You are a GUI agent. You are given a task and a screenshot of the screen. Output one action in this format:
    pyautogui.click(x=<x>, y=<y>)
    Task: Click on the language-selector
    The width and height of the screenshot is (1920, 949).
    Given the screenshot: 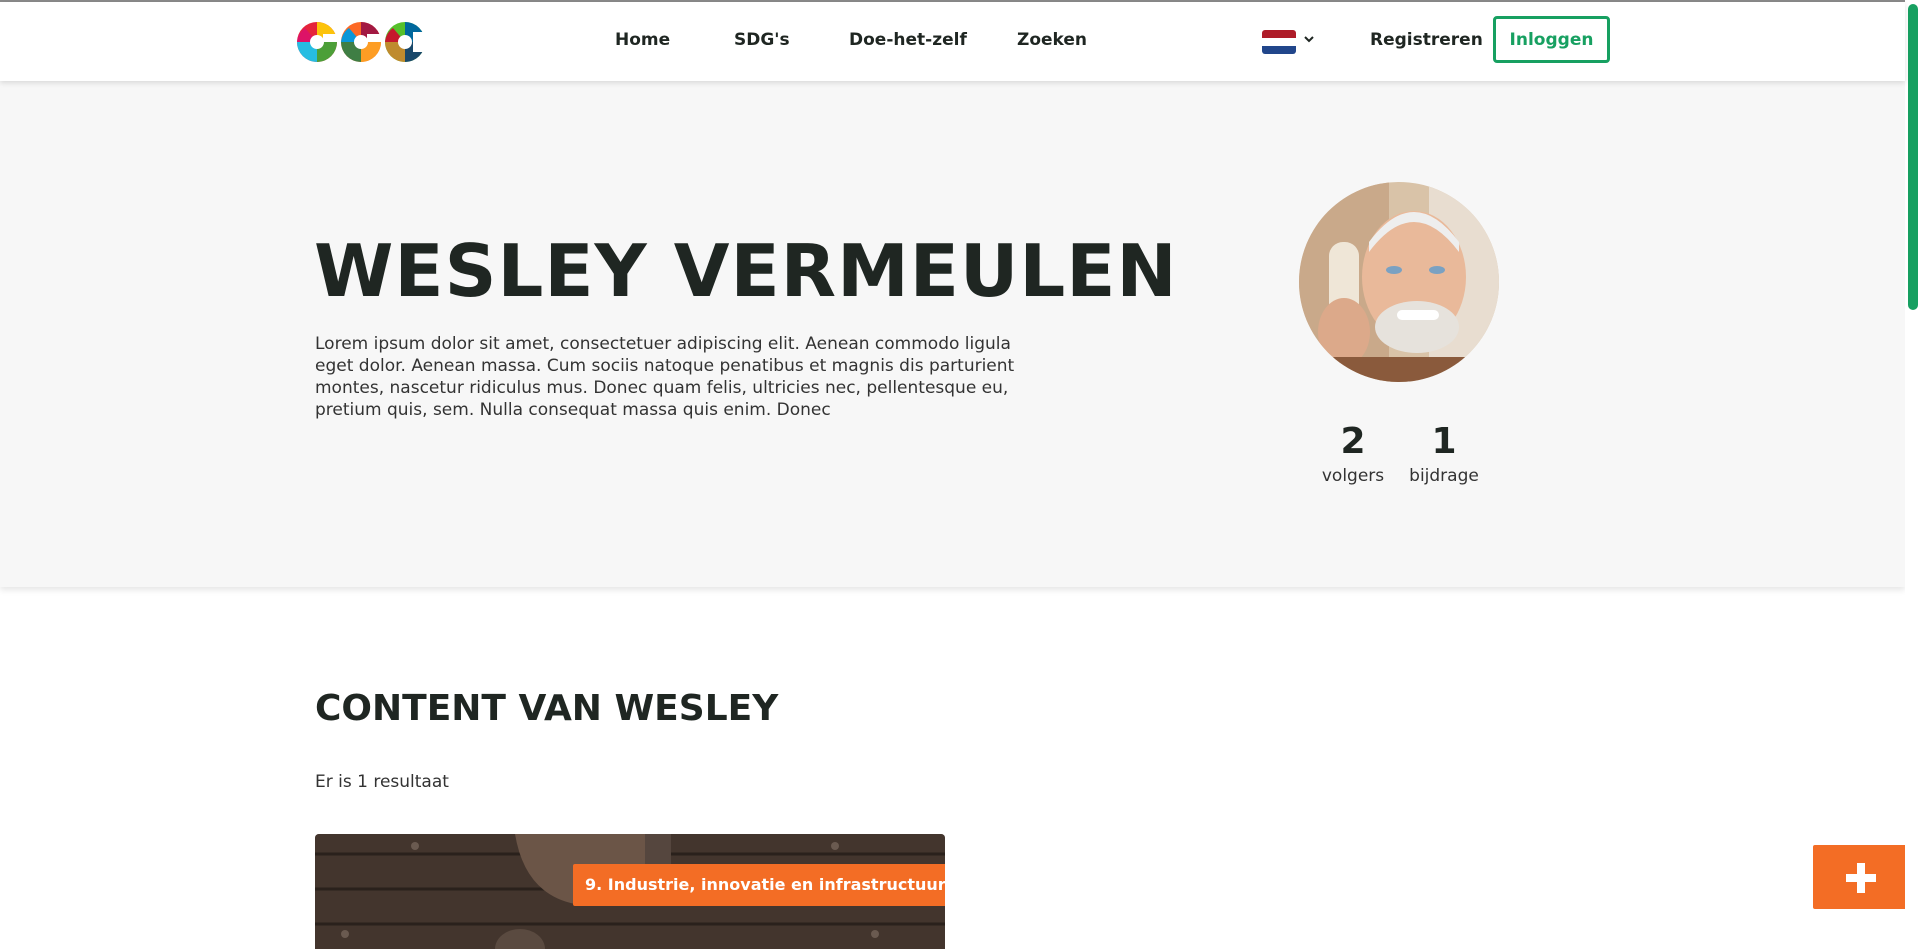 What is the action you would take?
    pyautogui.click(x=1288, y=42)
    